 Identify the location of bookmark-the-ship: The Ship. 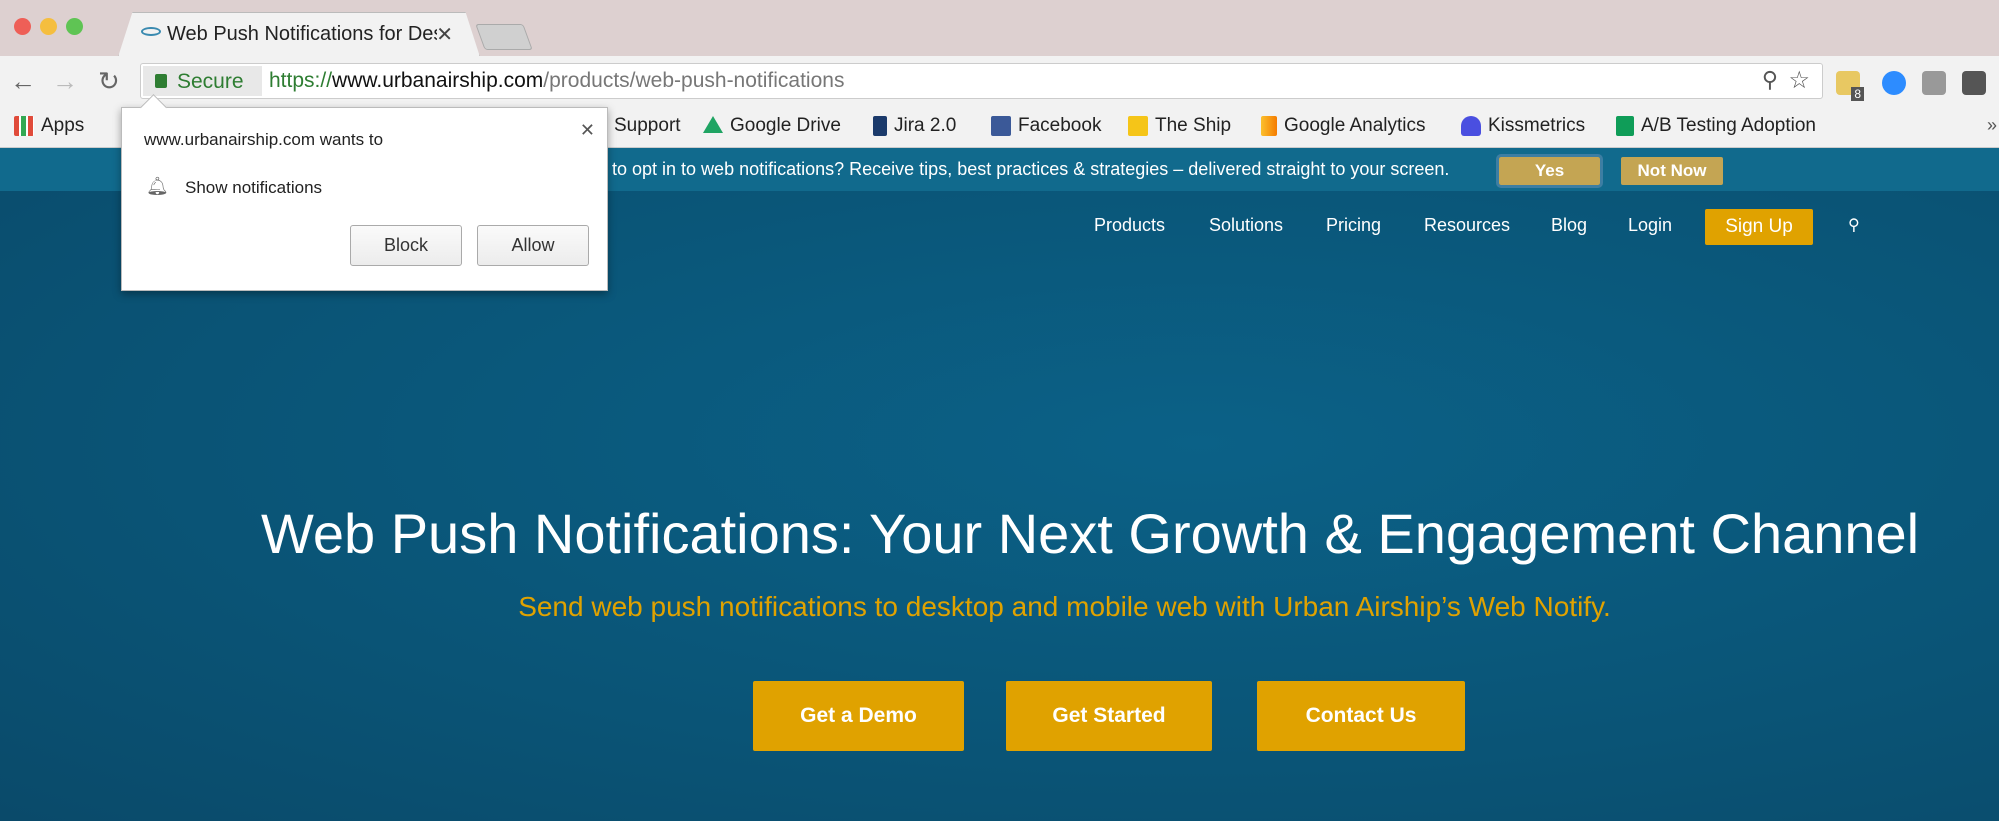
(1179, 126).